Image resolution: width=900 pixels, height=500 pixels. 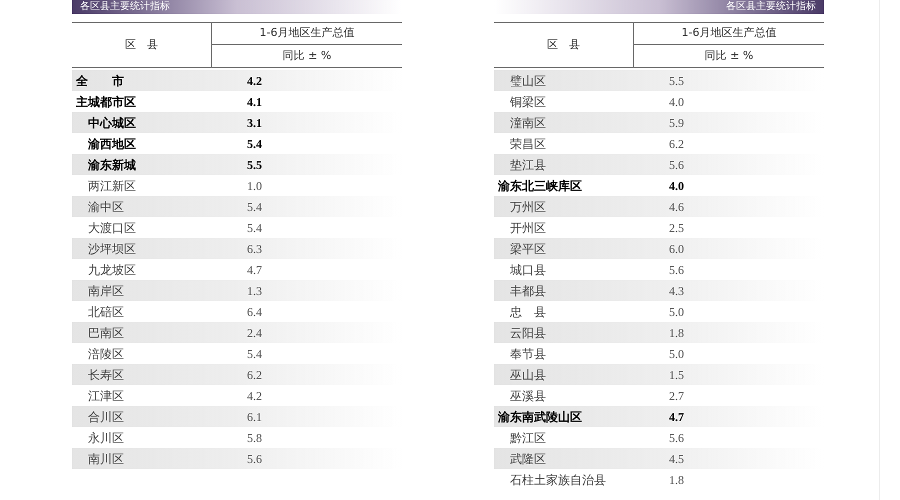 What do you see at coordinates (528, 459) in the screenshot?
I see `district-name: 武隆区` at bounding box center [528, 459].